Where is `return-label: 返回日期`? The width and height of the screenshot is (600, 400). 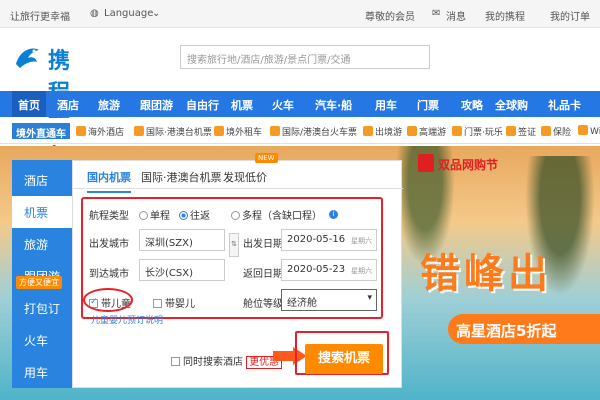
return-label: 返回日期 is located at coordinates (263, 274).